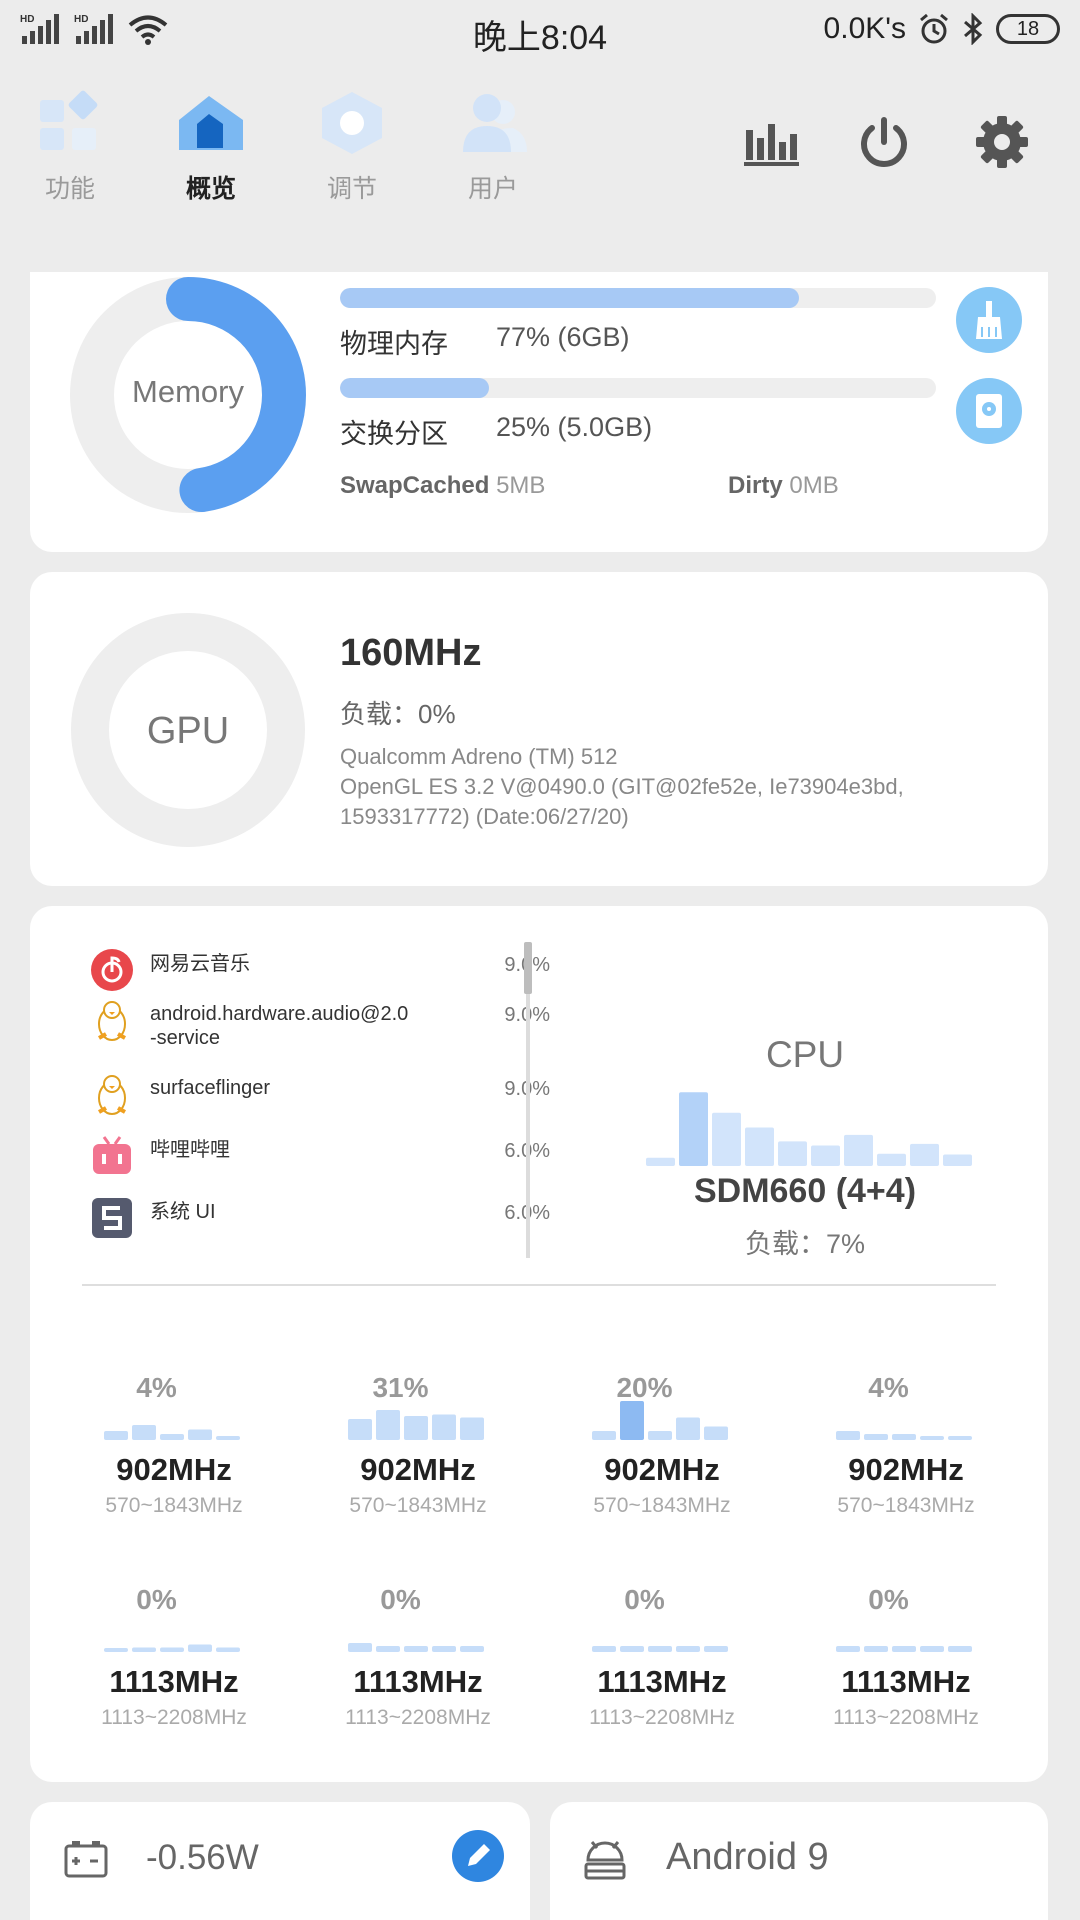 The height and width of the screenshot is (1920, 1080). I want to click on process-row: 系统 UI6.0%, so click(320, 1218).